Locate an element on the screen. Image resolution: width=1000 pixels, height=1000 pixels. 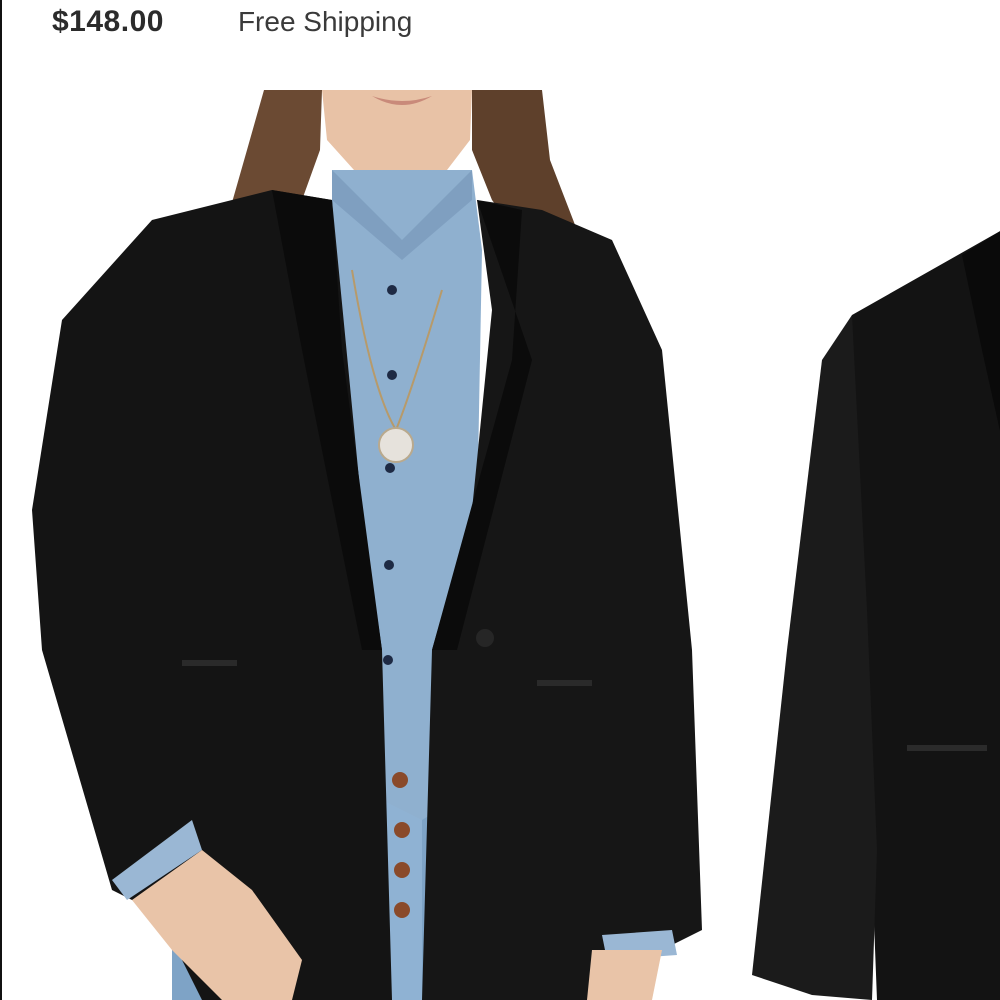
price-label: $148.00 is located at coordinates (108, 21).